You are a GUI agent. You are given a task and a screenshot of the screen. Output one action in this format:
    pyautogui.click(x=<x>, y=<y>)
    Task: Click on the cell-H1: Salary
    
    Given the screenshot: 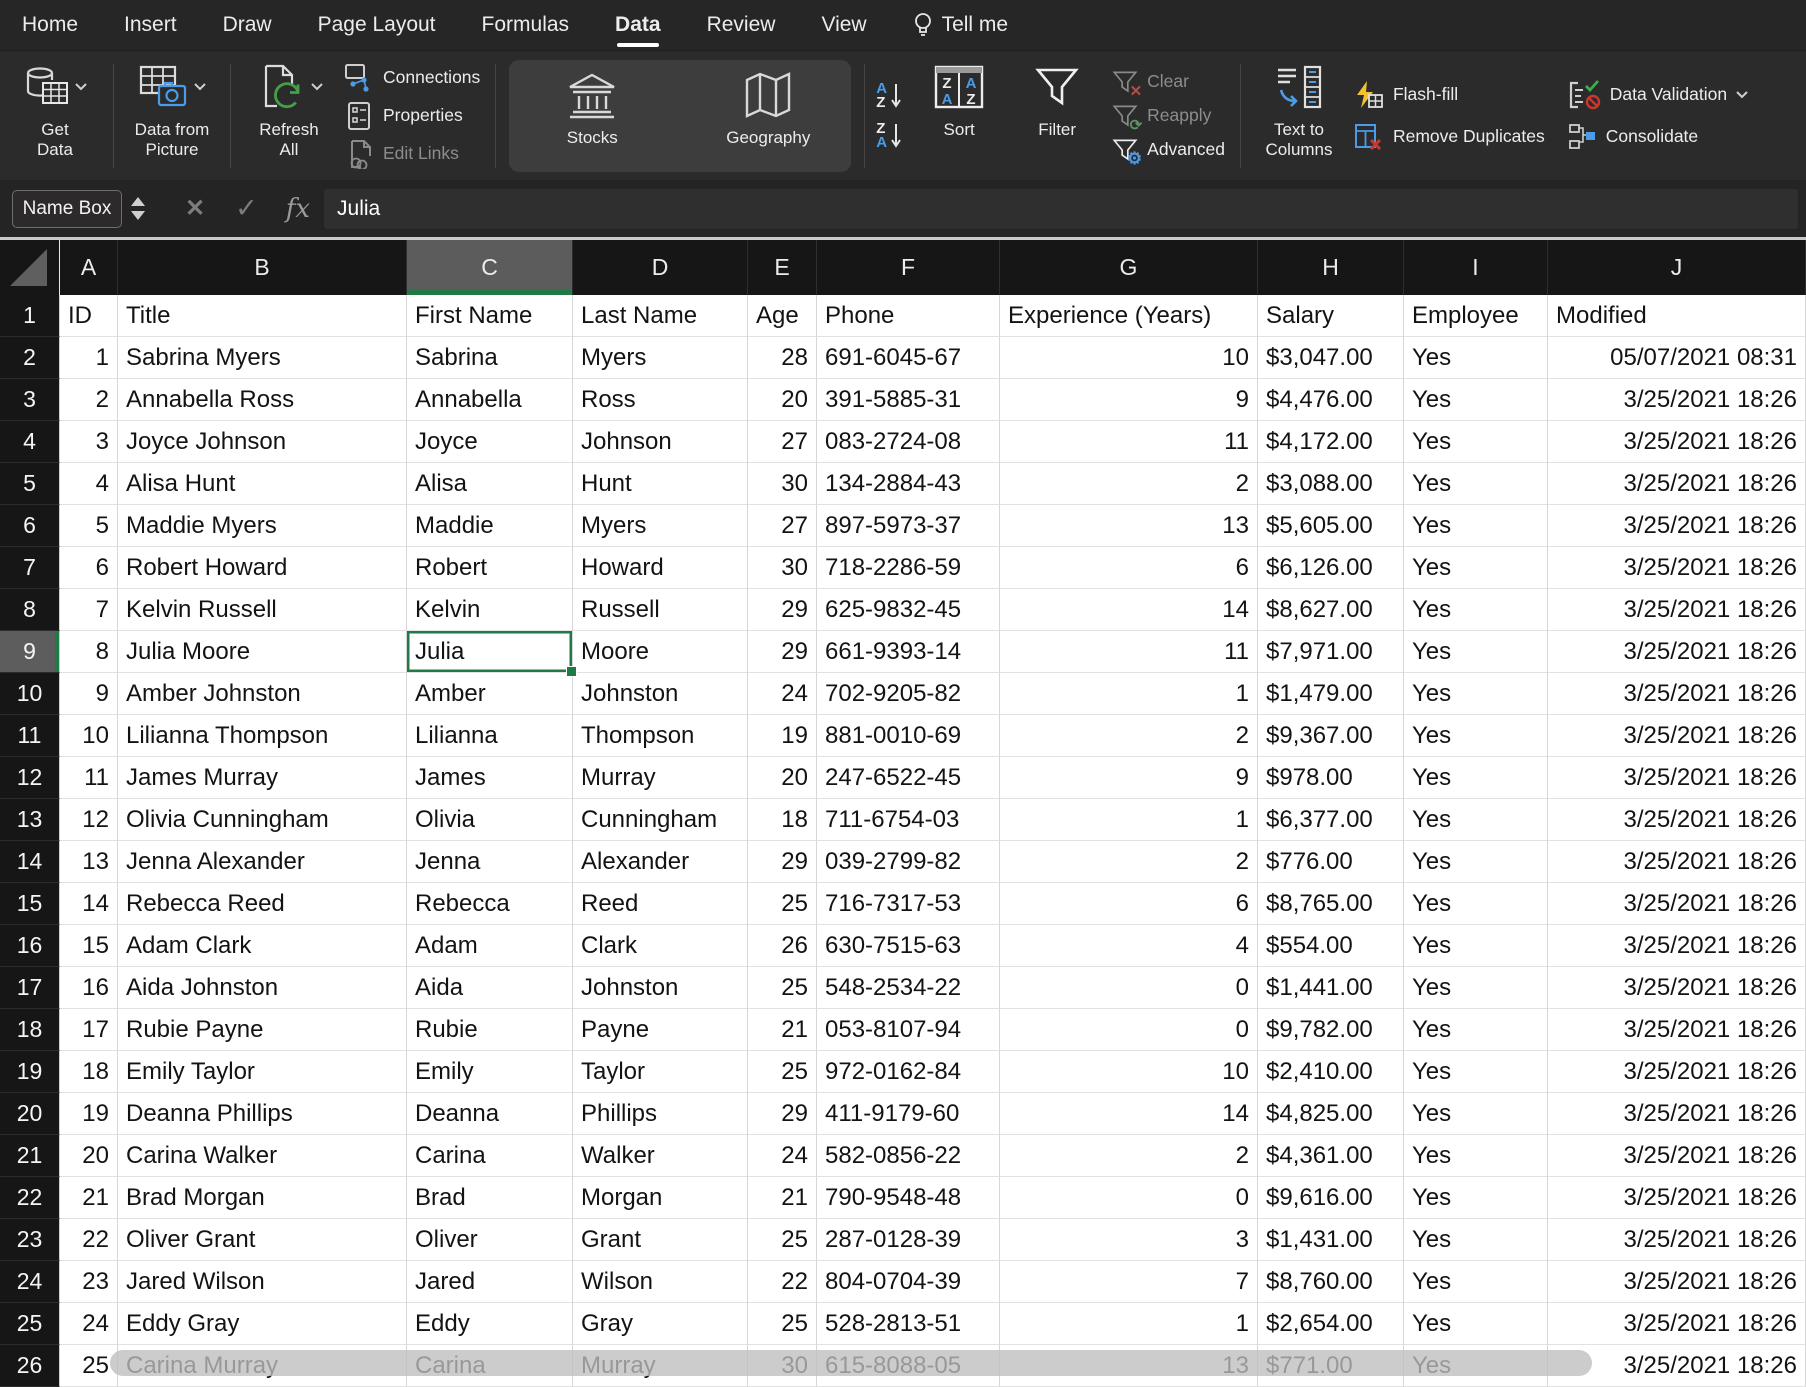 What is the action you would take?
    pyautogui.click(x=1331, y=316)
    